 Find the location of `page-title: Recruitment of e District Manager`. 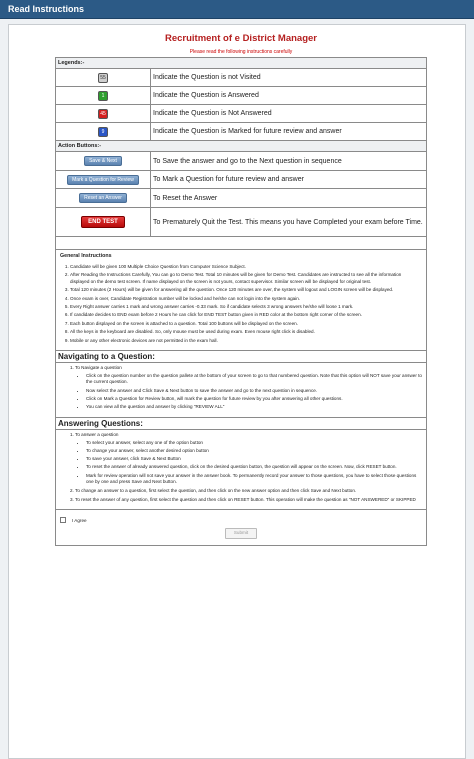

page-title: Recruitment of e District Manager is located at coordinates (241, 38).